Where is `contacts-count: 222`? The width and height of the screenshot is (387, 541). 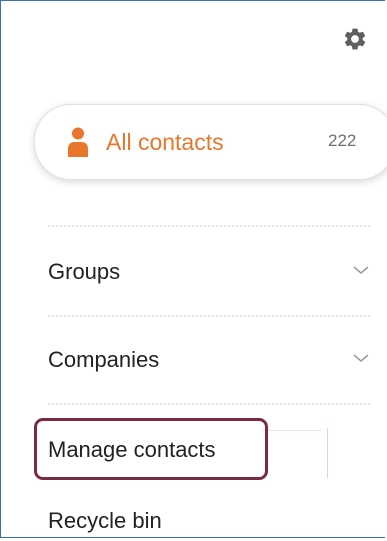
contacts-count: 222 is located at coordinates (342, 140).